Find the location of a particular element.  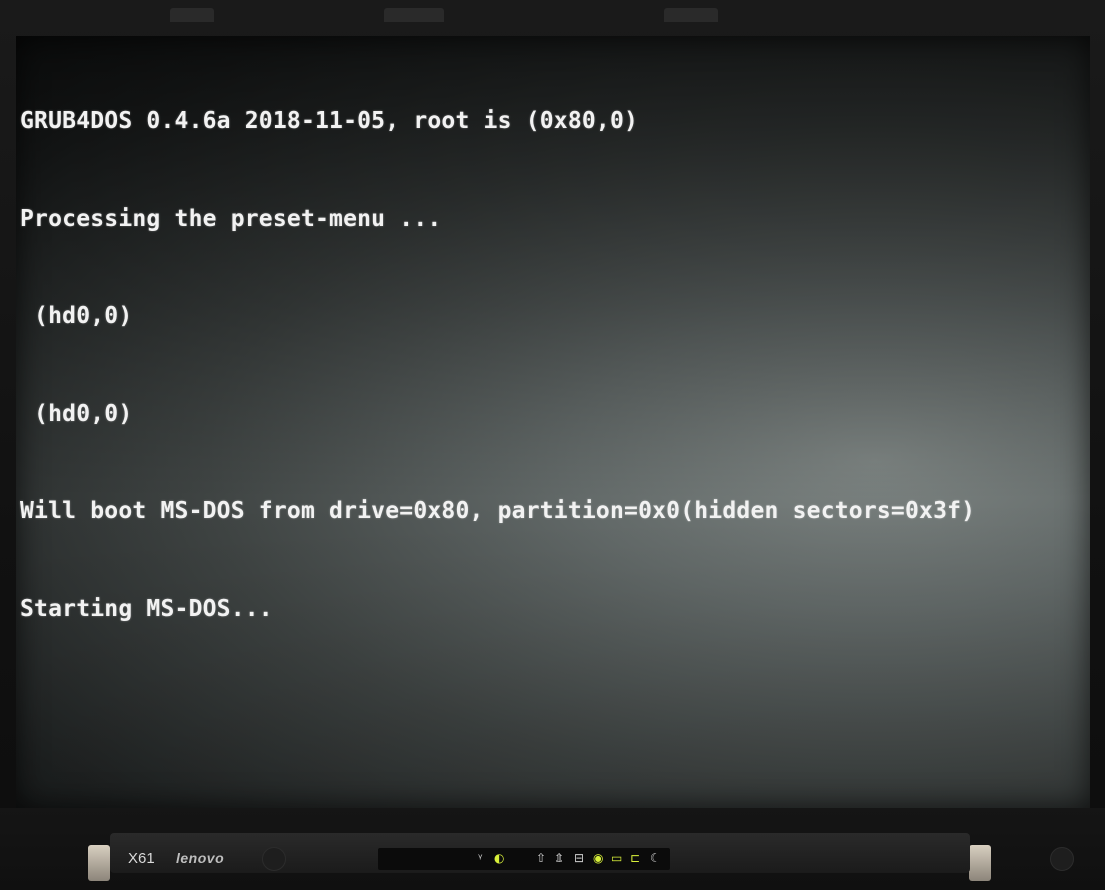

console-line-3: (hd0,0) is located at coordinates (76, 316).